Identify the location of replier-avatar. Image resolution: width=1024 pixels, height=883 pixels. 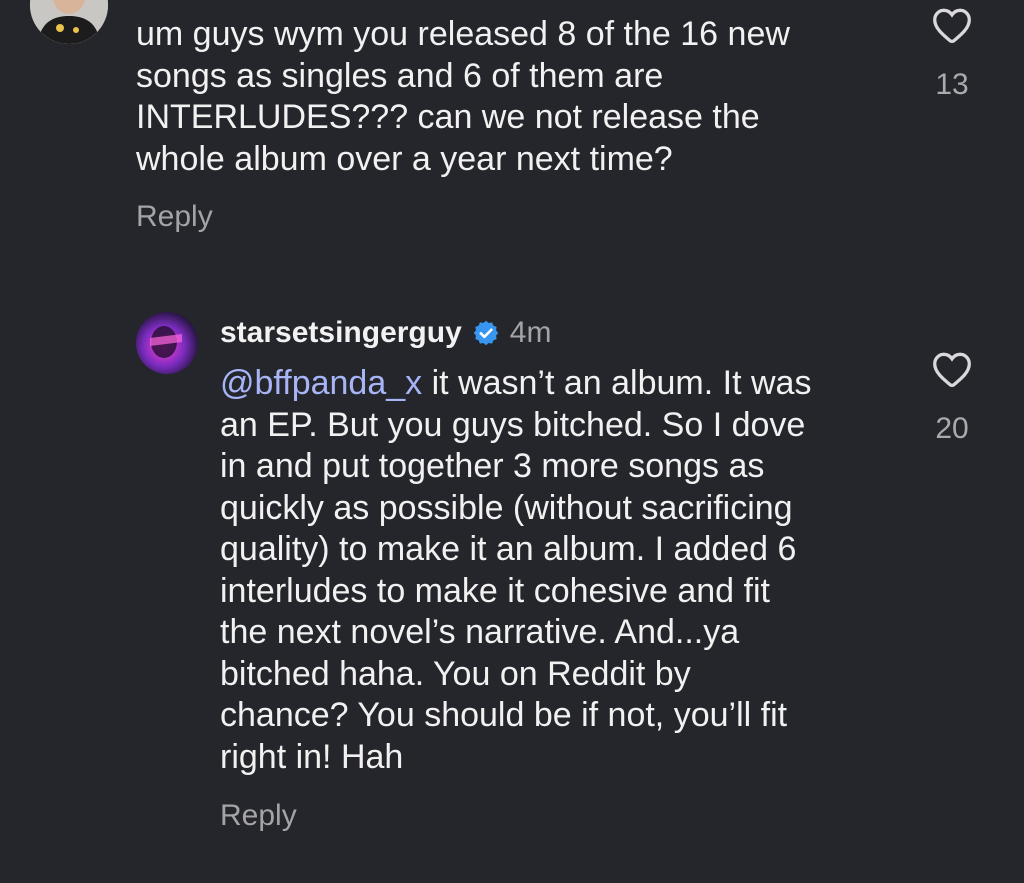
(167, 343).